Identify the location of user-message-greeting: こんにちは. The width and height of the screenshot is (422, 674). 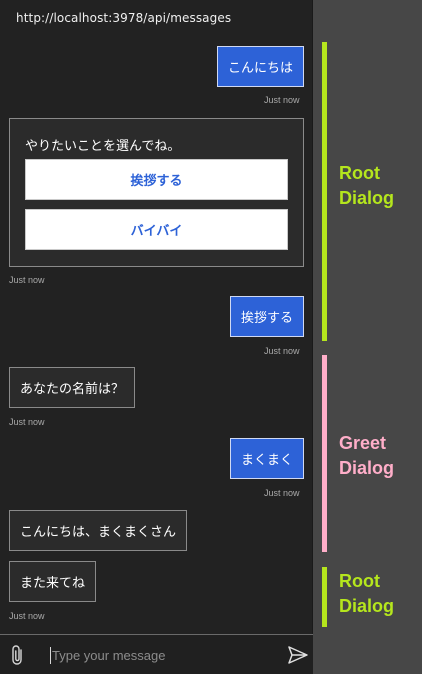
(260, 66).